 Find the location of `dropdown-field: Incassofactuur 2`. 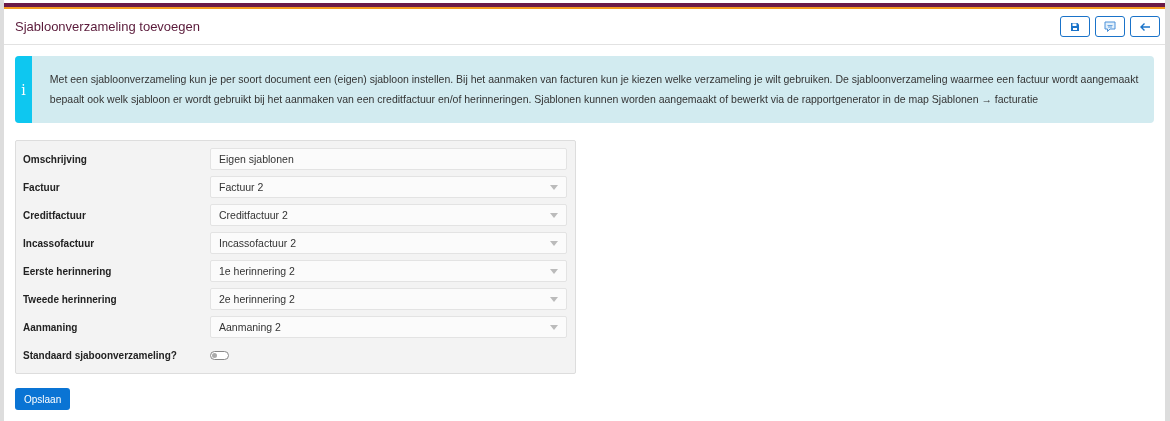

dropdown-field: Incassofactuur 2 is located at coordinates (388, 243).